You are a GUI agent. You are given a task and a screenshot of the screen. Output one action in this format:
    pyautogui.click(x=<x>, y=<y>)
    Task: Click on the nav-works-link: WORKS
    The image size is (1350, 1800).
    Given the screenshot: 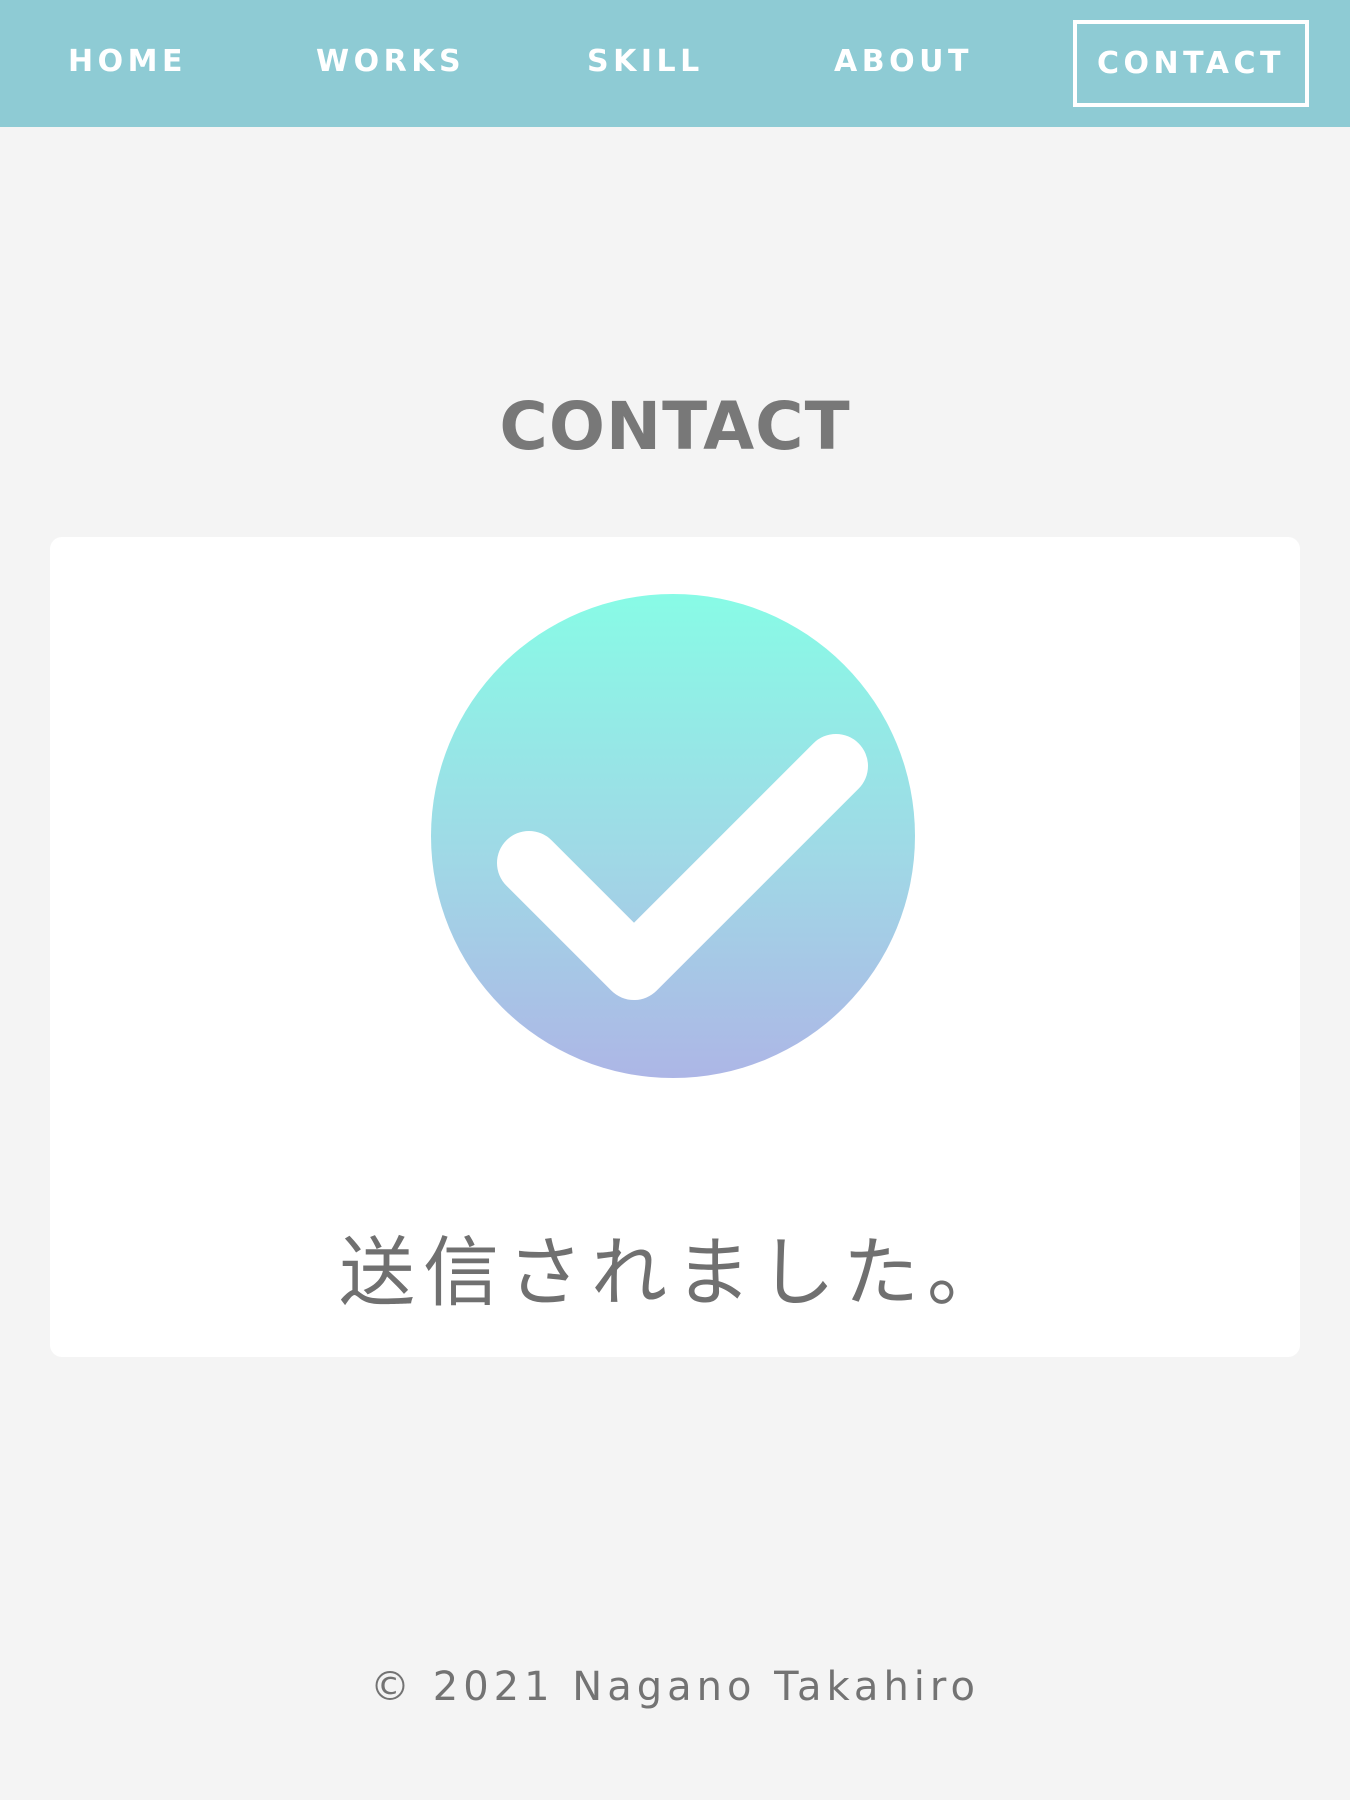 What is the action you would take?
    pyautogui.click(x=390, y=62)
    